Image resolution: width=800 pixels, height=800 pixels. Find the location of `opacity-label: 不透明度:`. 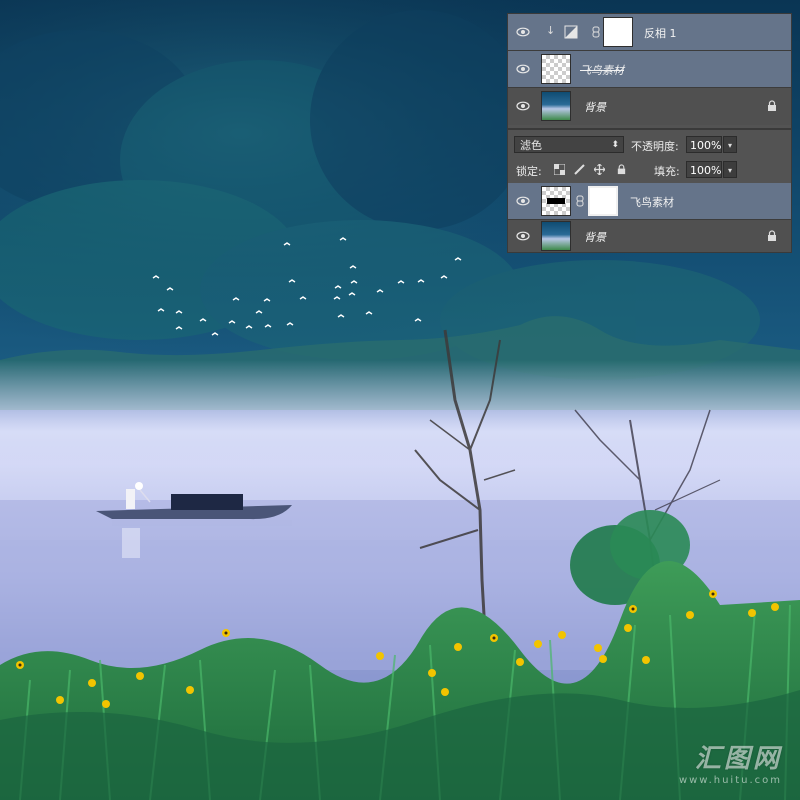

opacity-label: 不透明度: is located at coordinates (655, 146).